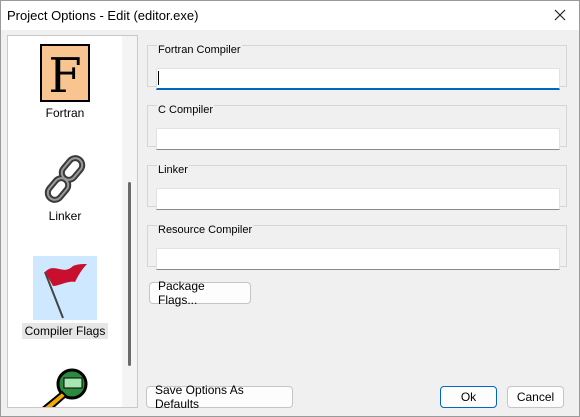 The width and height of the screenshot is (580, 417). I want to click on resource-compiler-input, so click(358, 259).